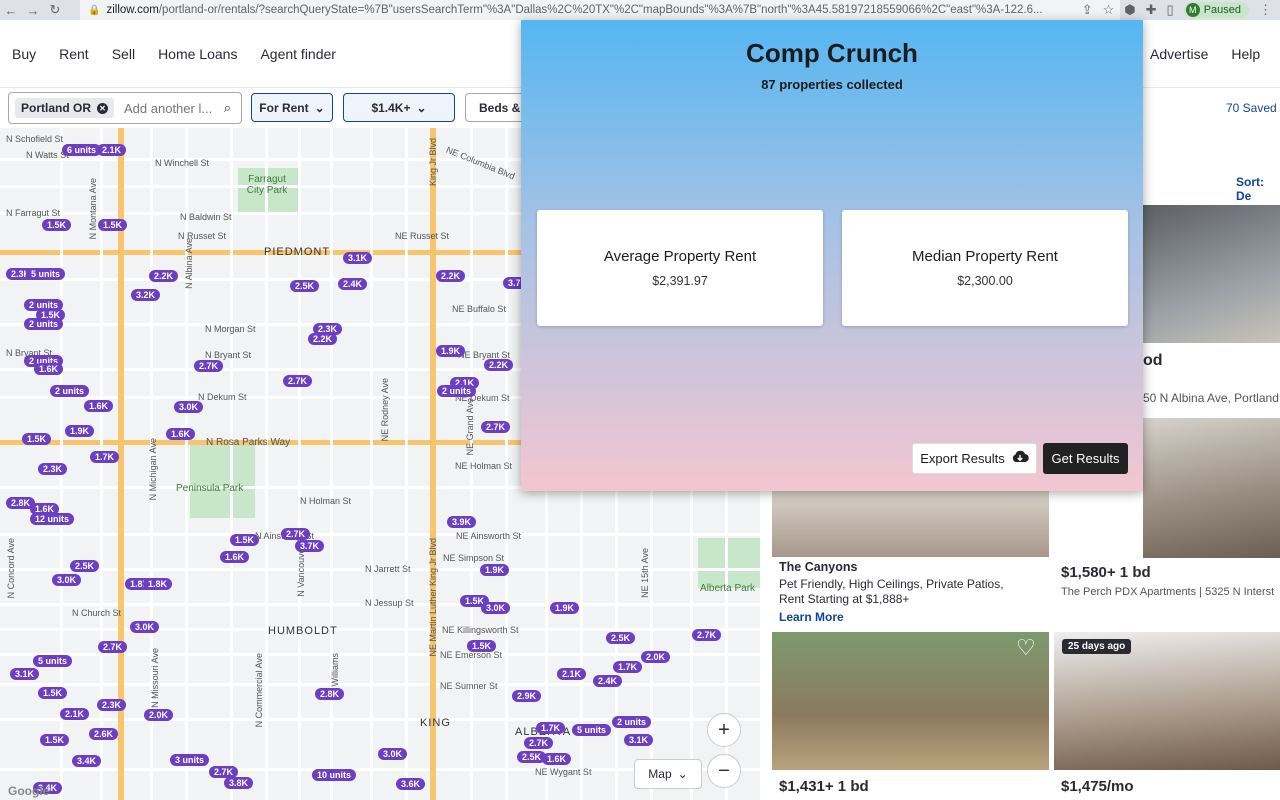 The width and height of the screenshot is (1280, 800). What do you see at coordinates (811, 617) in the screenshot?
I see `learn-more-link: Learn More` at bounding box center [811, 617].